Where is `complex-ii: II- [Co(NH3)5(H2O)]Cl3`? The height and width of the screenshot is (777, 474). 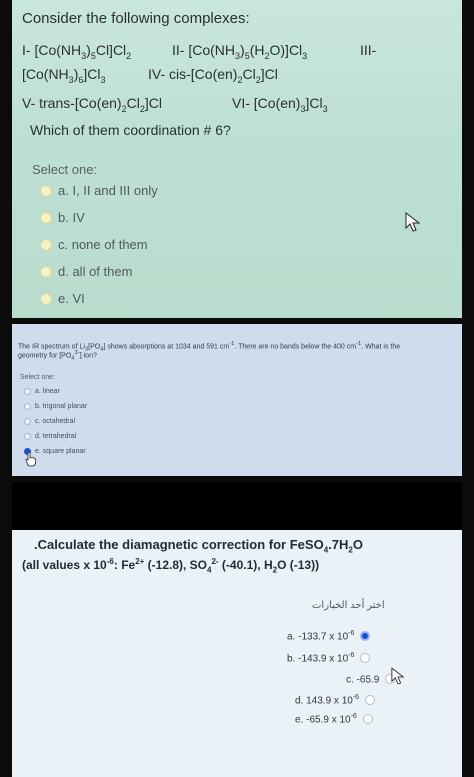
complex-ii: II- [Co(NH3)5(H2O)]Cl3 is located at coordinates (240, 51).